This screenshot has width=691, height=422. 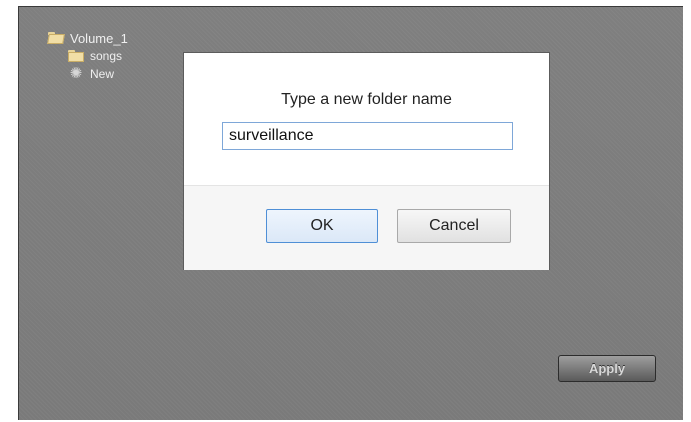 What do you see at coordinates (366, 99) in the screenshot?
I see `dialog-title: Type a new folder name` at bounding box center [366, 99].